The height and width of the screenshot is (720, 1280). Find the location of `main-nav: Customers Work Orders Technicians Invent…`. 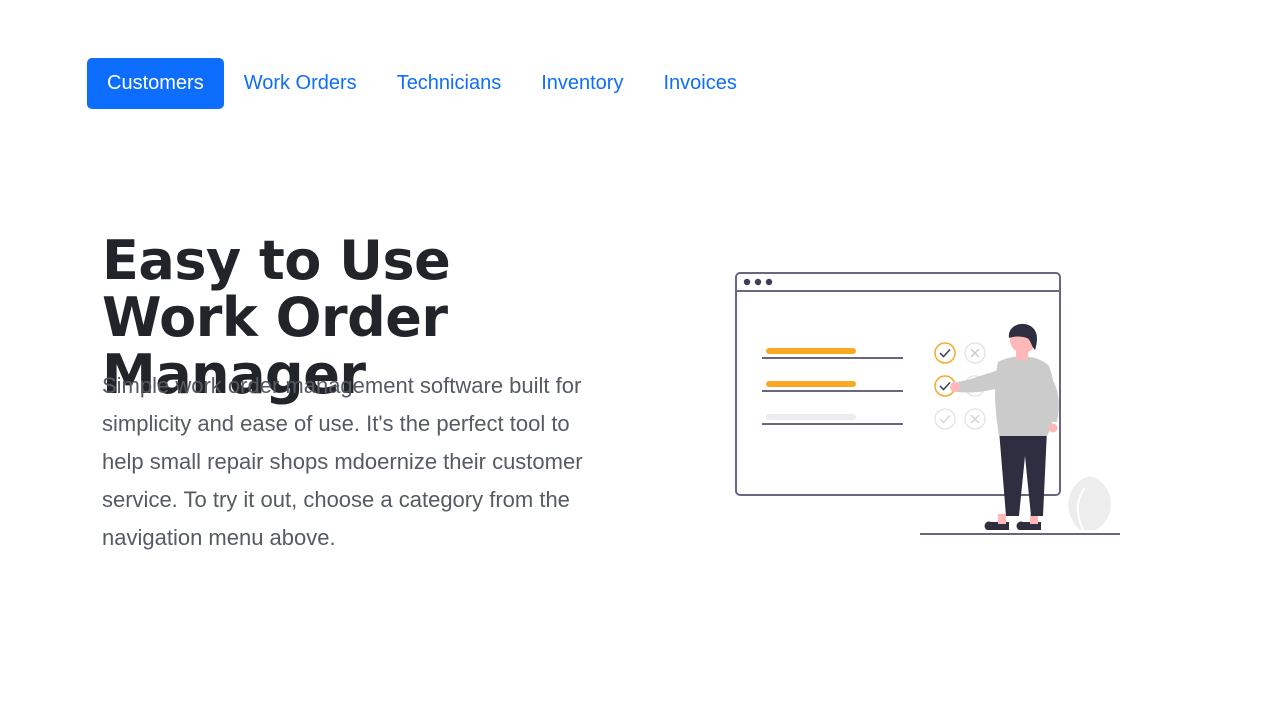

main-nav: Customers Work Orders Technicians Invent… is located at coordinates (422, 83).